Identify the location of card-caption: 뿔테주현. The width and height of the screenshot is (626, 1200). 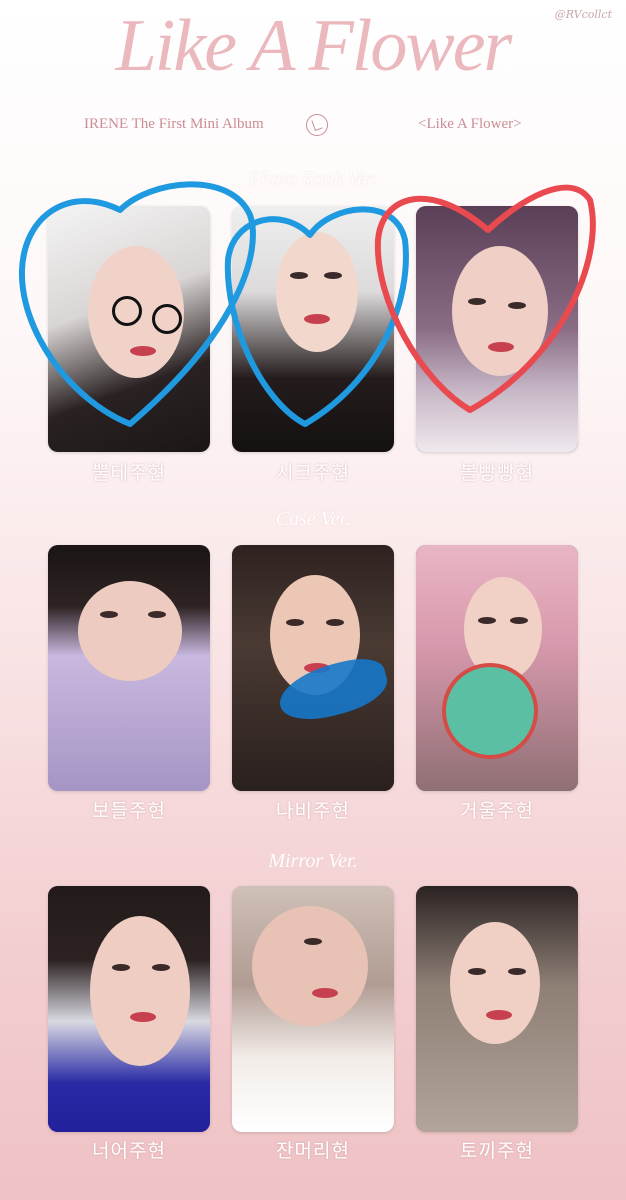
(129, 473).